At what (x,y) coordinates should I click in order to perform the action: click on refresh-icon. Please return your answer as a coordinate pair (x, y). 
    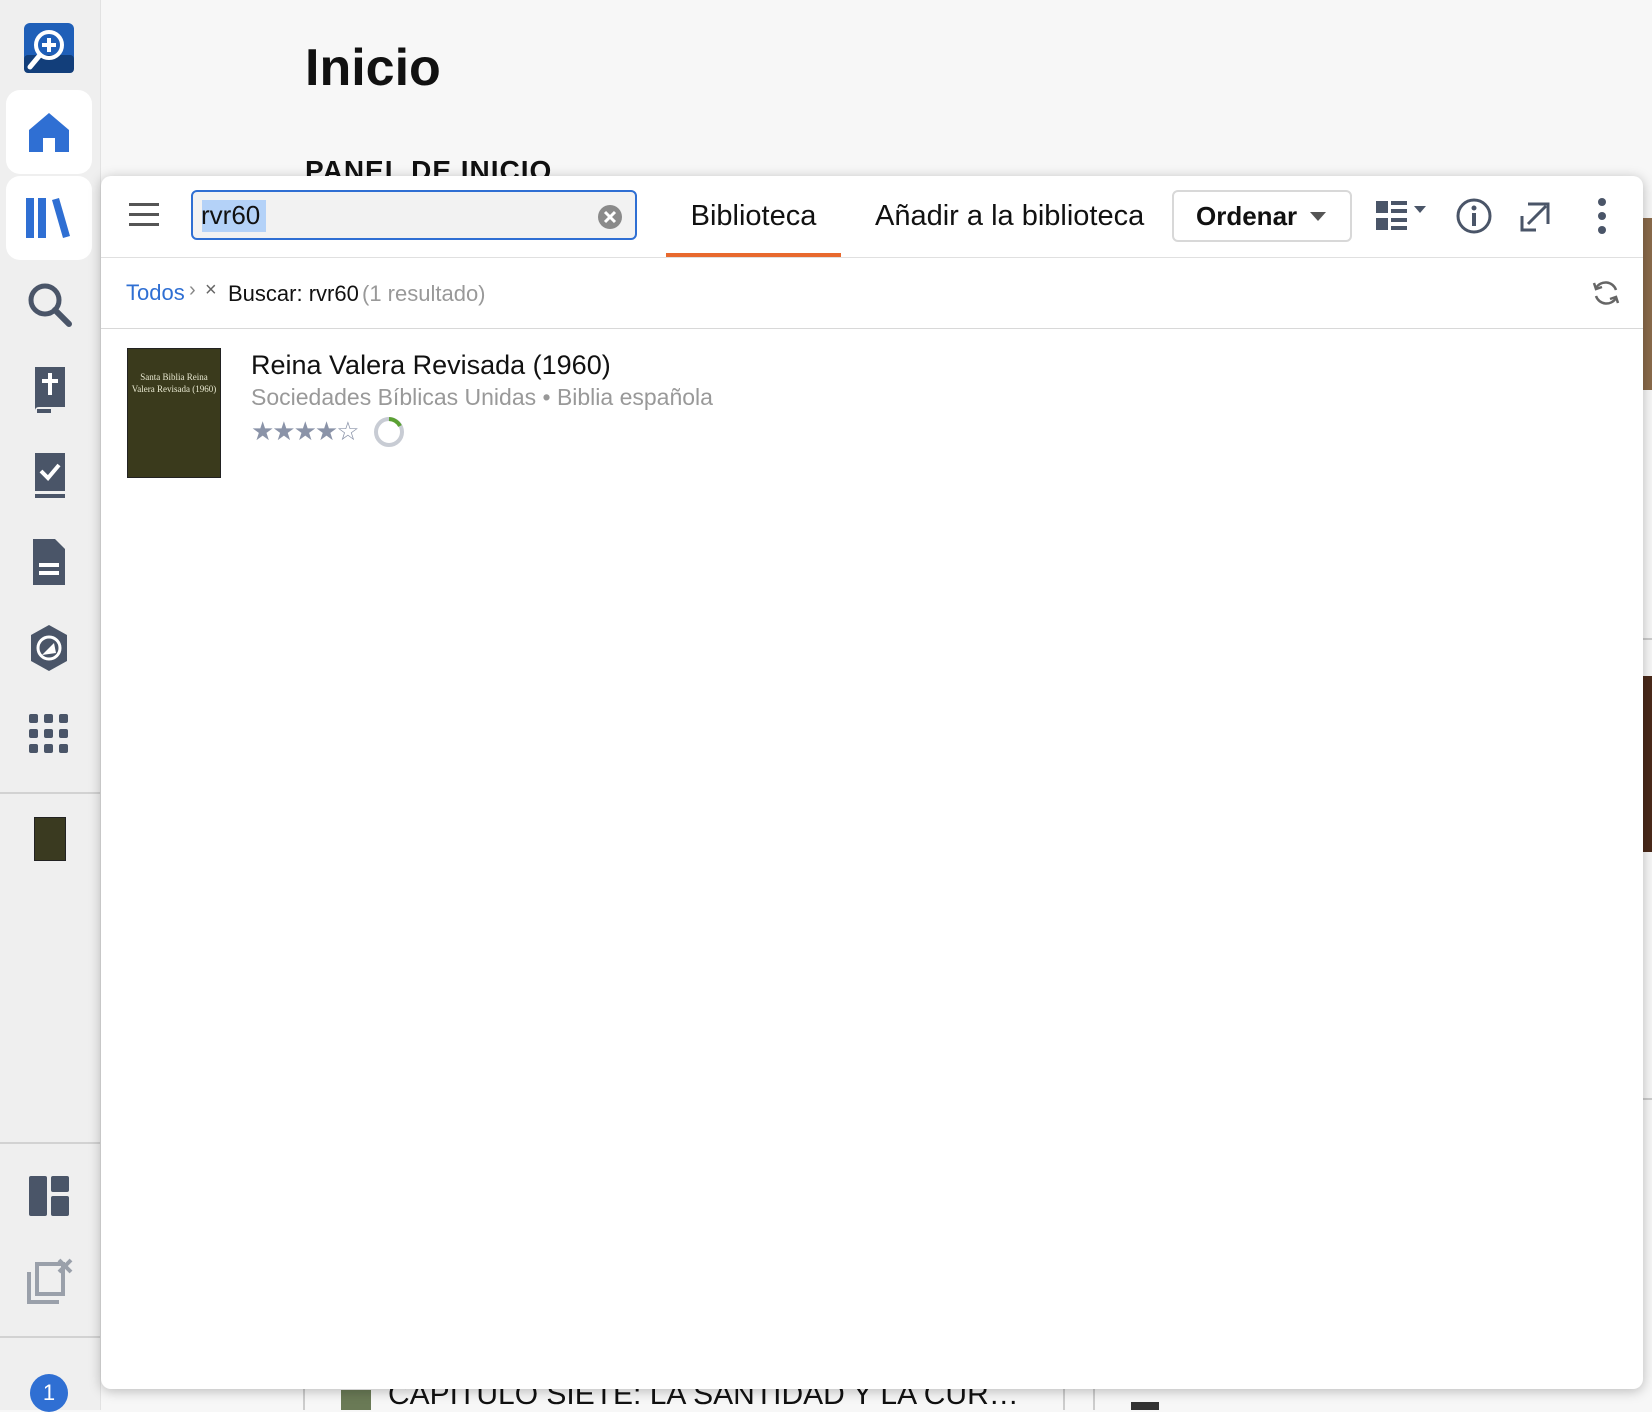
    Looking at the image, I should click on (1606, 293).